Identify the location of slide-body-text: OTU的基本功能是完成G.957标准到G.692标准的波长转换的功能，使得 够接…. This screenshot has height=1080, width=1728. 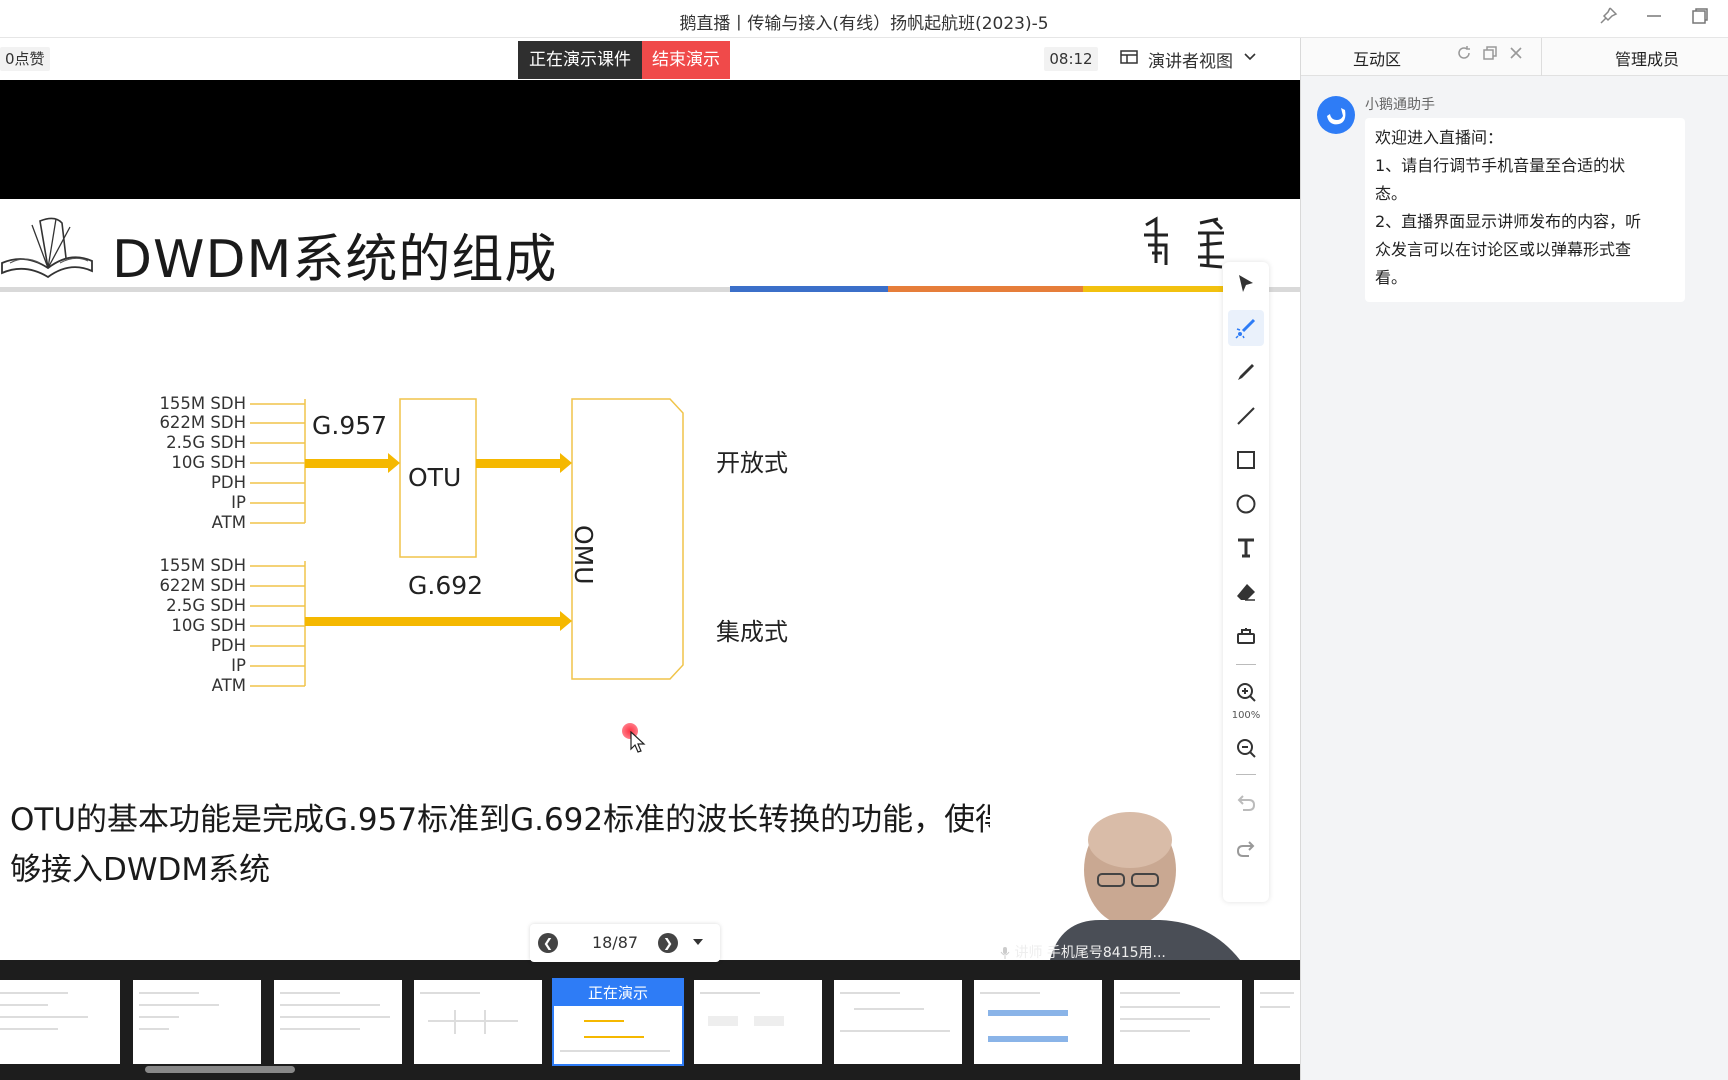
(500, 845).